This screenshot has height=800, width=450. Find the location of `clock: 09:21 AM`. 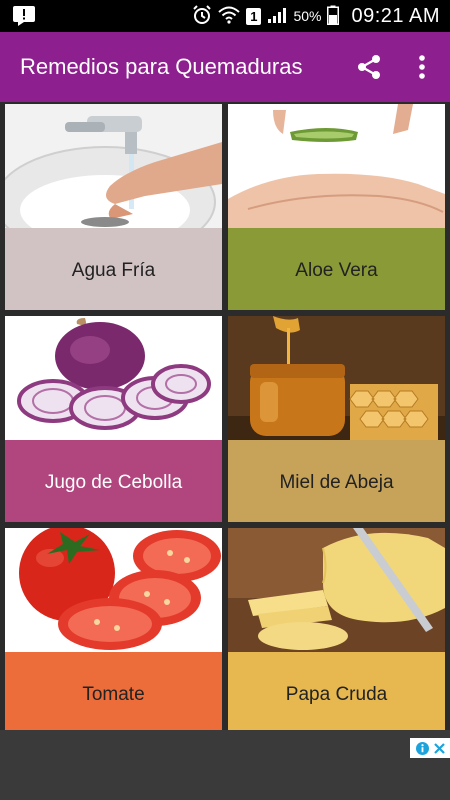

clock: 09:21 AM is located at coordinates (395, 15).